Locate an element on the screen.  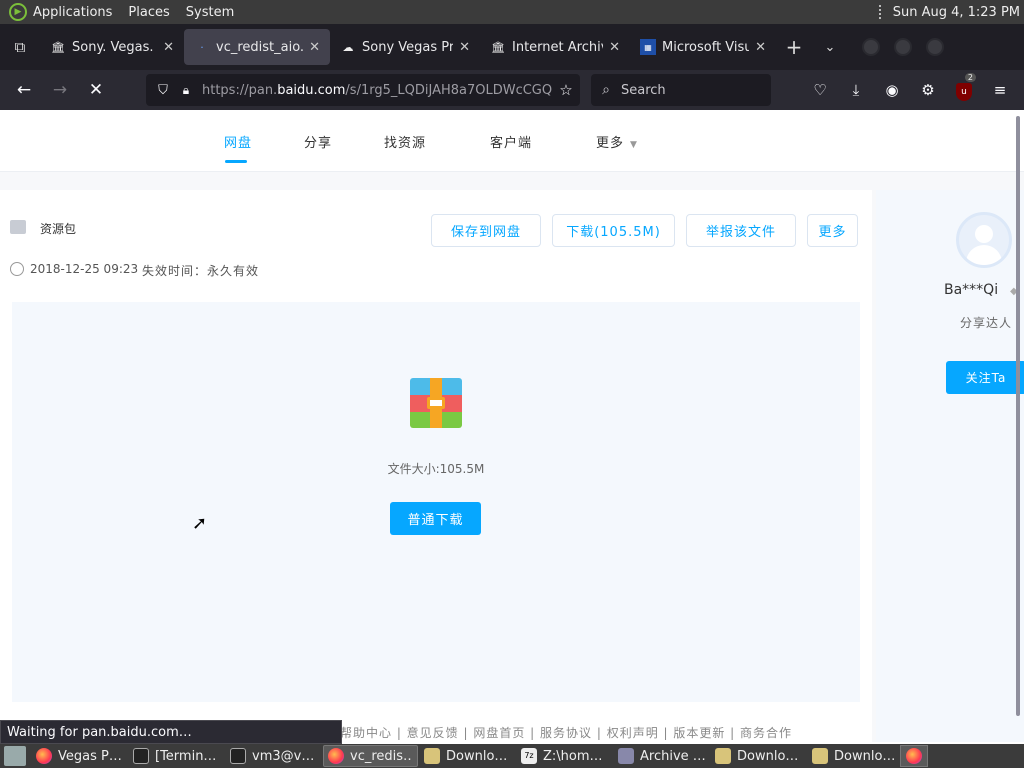
downloads-icon: ⤓ is located at coordinates (856, 90).